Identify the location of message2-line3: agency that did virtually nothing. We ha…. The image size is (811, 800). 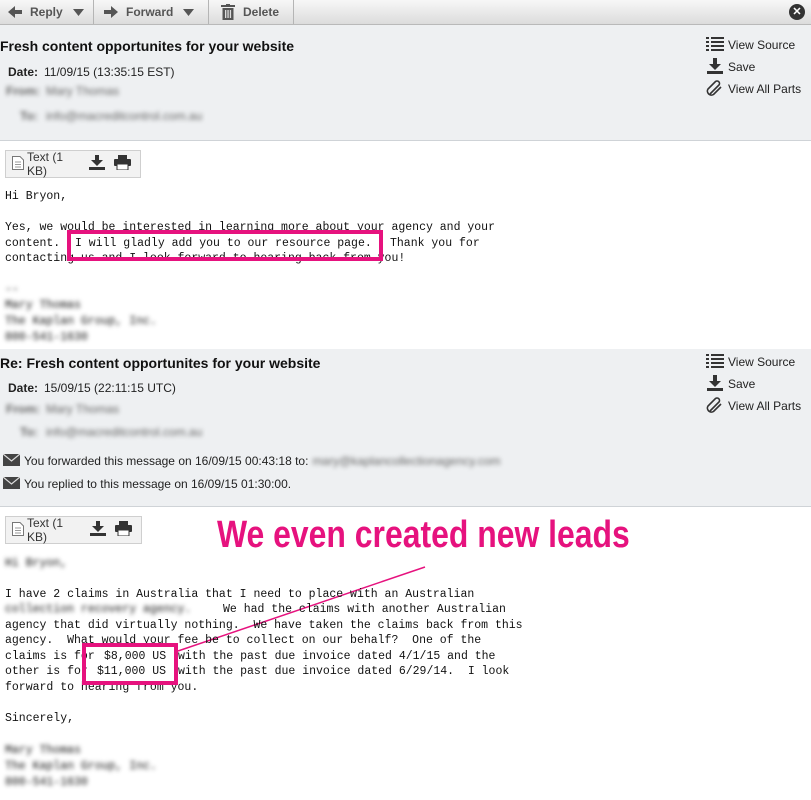
(264, 625).